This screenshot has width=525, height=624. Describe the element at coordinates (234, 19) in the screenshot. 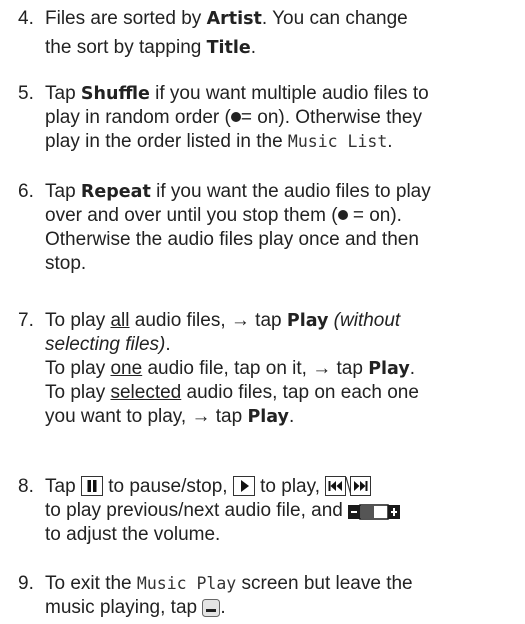

I see `artist-keyword: Artist` at that location.